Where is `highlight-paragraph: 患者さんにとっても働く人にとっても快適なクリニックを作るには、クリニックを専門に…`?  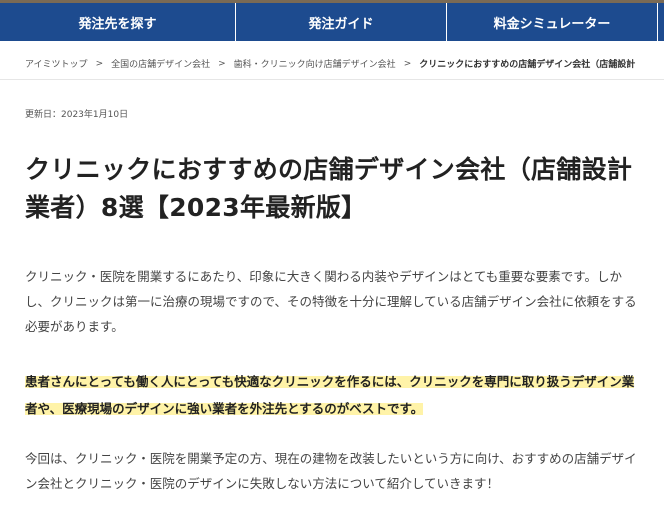
highlight-paragraph: 患者さんにとっても働く人にとっても快適なクリニックを作るには、クリニックを専門に… is located at coordinates (333, 395).